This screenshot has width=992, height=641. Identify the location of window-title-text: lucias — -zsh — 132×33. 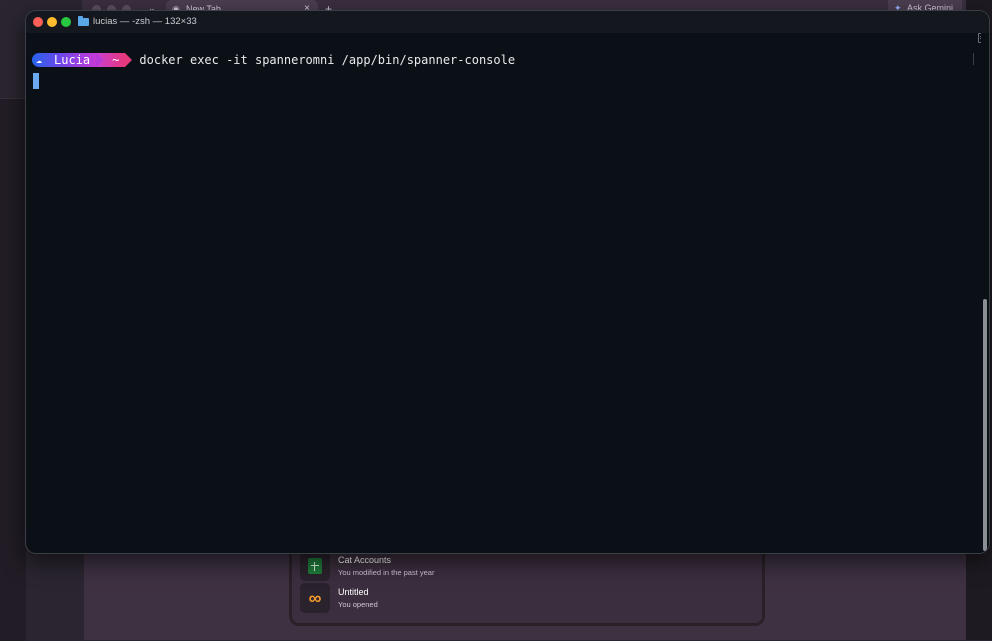
(145, 21).